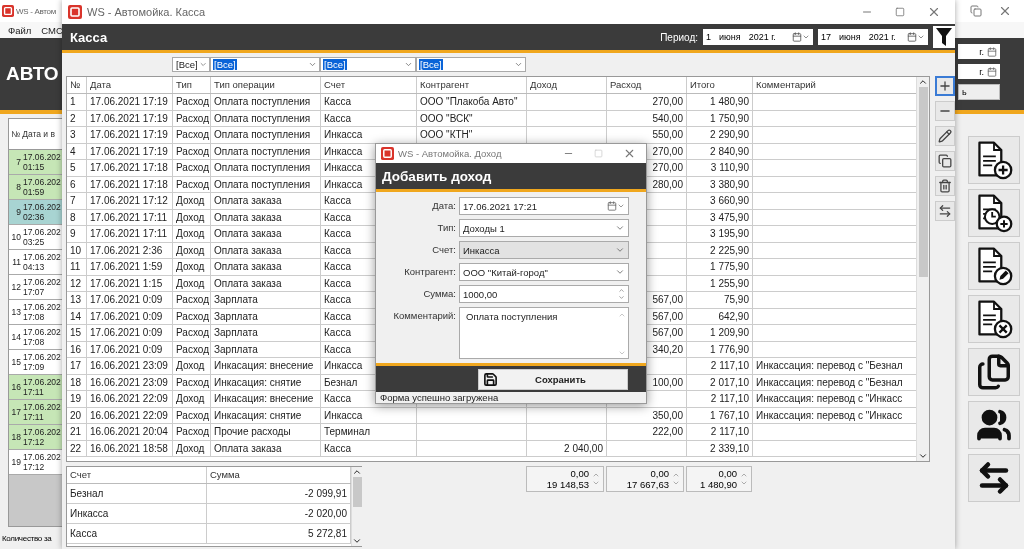 The image size is (1024, 549). I want to click on table-cell: 14, so click(77, 316).